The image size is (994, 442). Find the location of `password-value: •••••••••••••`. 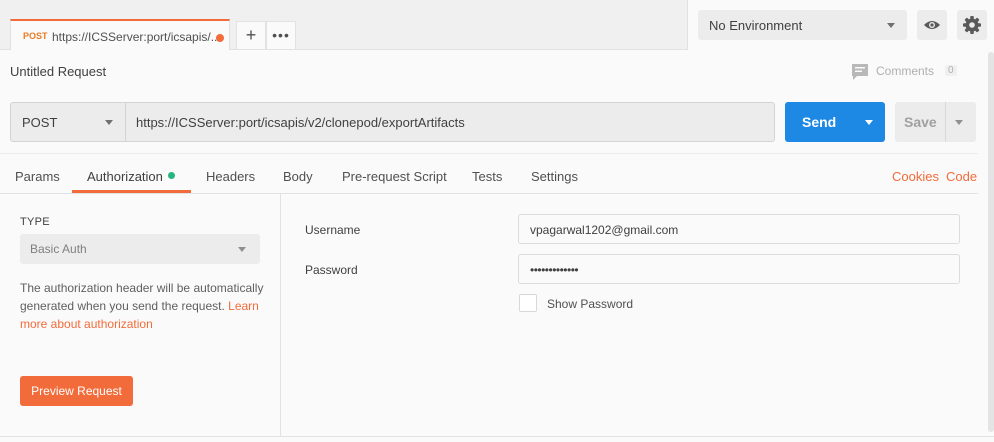

password-value: ••••••••••••• is located at coordinates (554, 270).